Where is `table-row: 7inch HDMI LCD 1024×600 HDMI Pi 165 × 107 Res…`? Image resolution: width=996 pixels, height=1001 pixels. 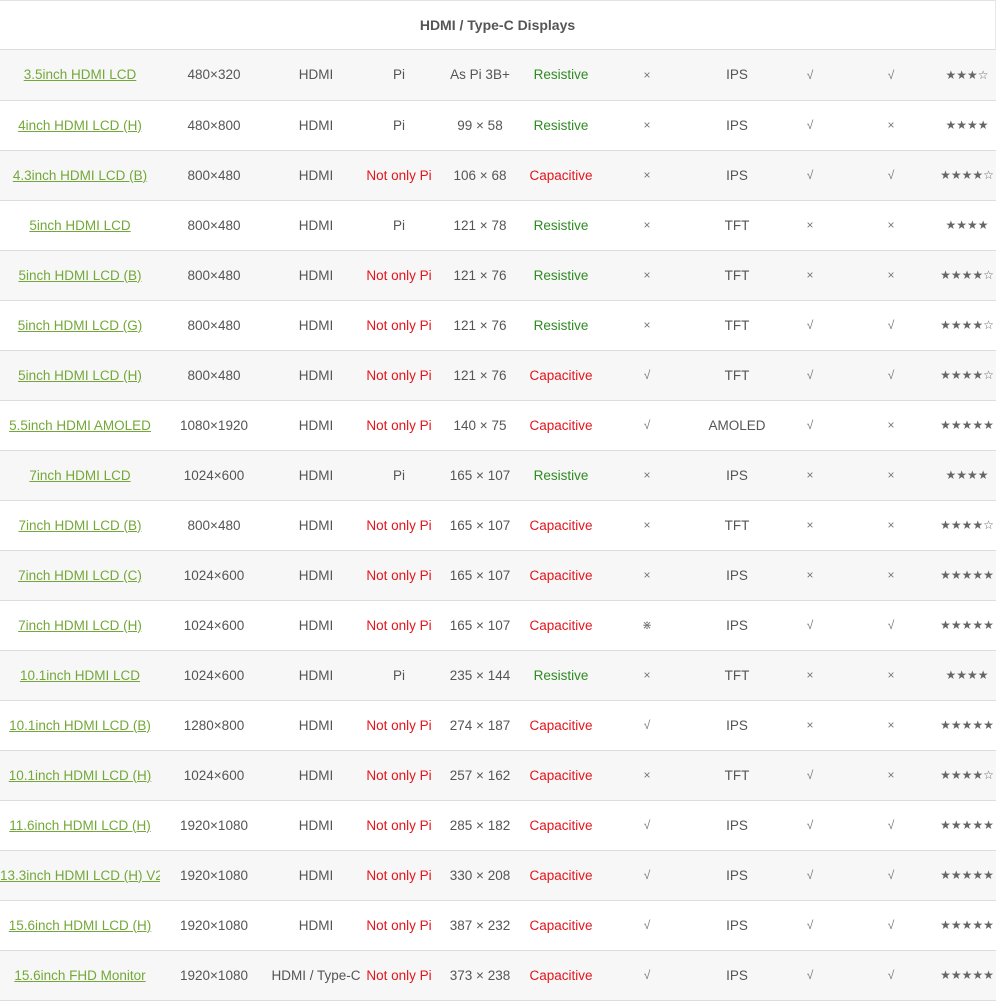 table-row: 7inch HDMI LCD 1024×600 HDMI Pi 165 × 107 Res… is located at coordinates (498, 475).